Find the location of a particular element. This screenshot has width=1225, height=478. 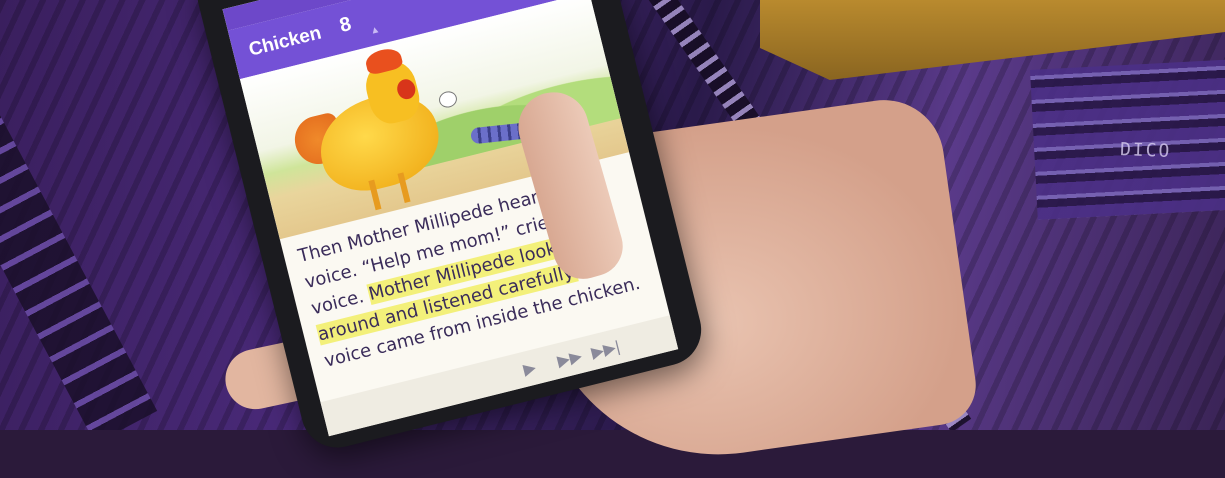

play-icon: ▶ is located at coordinates (529, 368).